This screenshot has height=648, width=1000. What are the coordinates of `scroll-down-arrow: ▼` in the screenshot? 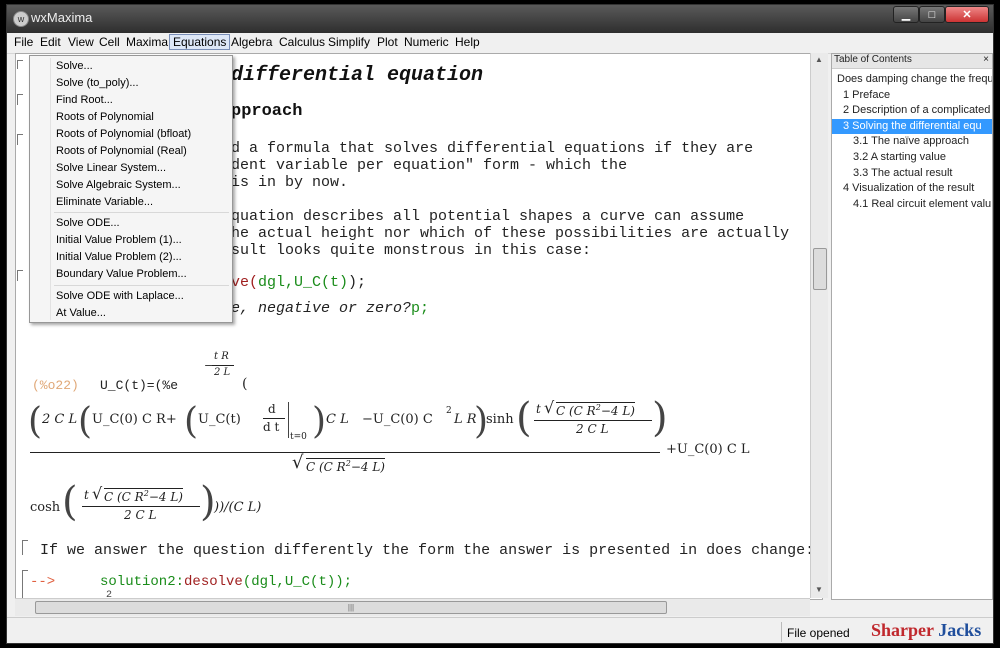 It's located at (819, 589).